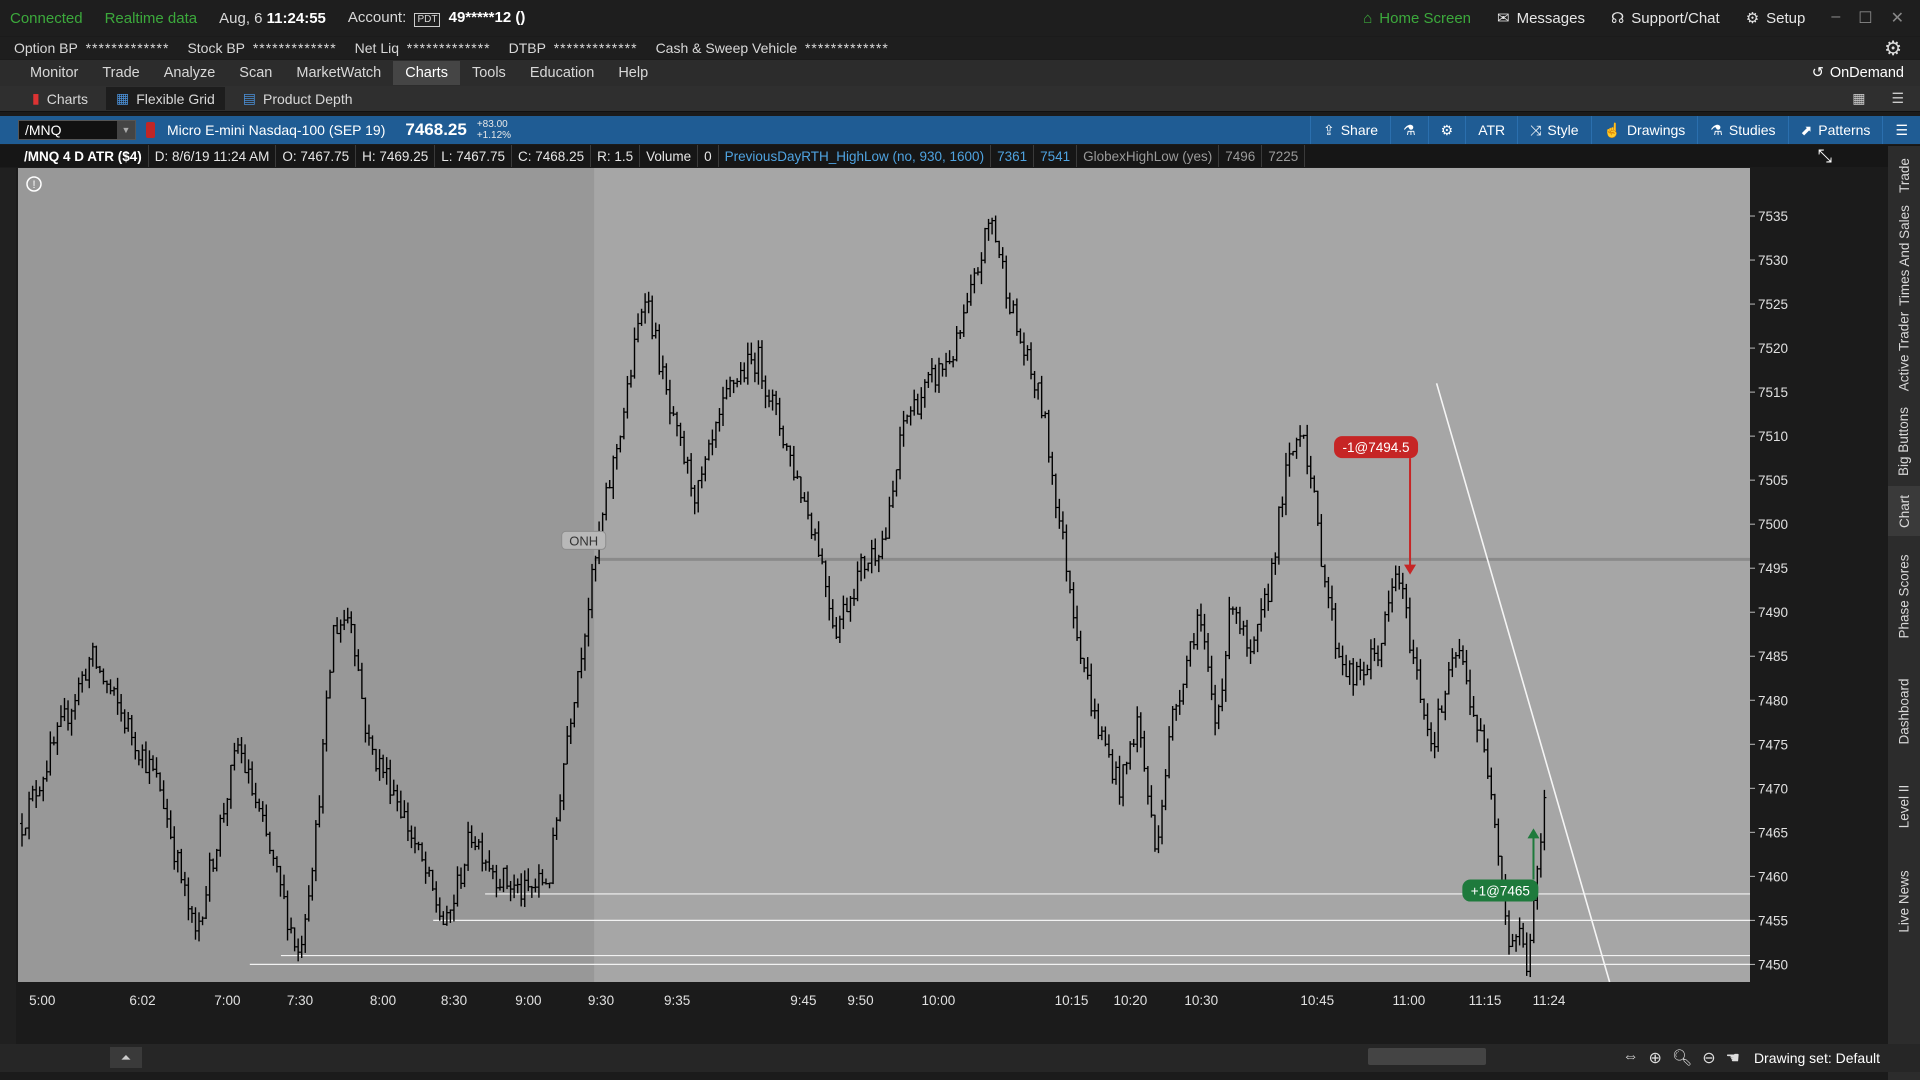 Image resolution: width=1920 pixels, height=1080 pixels. What do you see at coordinates (126, 130) in the screenshot?
I see `chevron-down-icon: ▼` at bounding box center [126, 130].